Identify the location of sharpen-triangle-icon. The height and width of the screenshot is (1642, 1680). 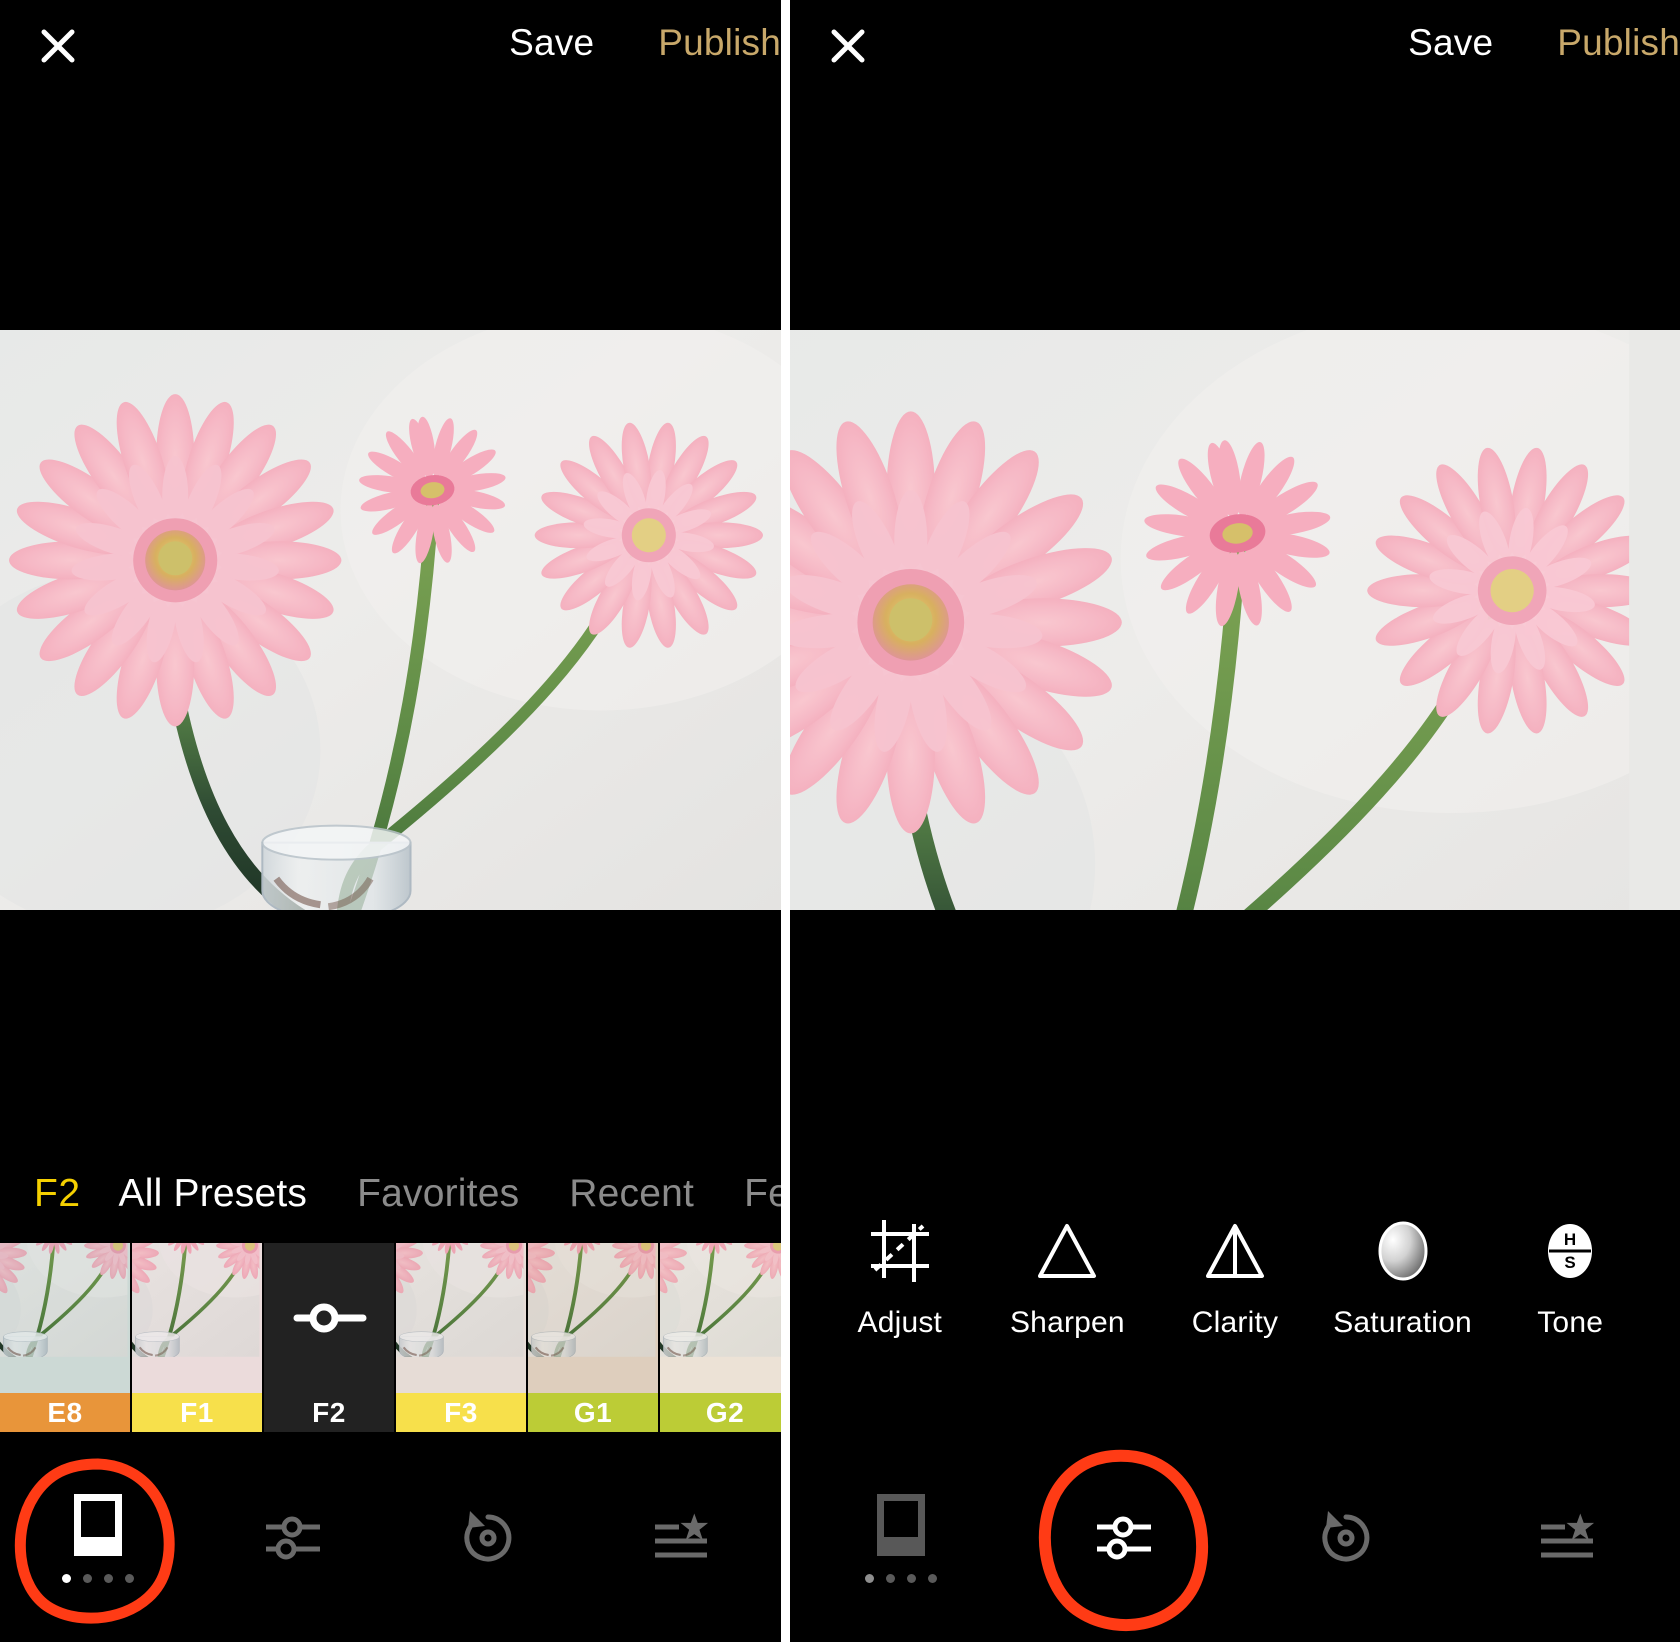
(1067, 1251).